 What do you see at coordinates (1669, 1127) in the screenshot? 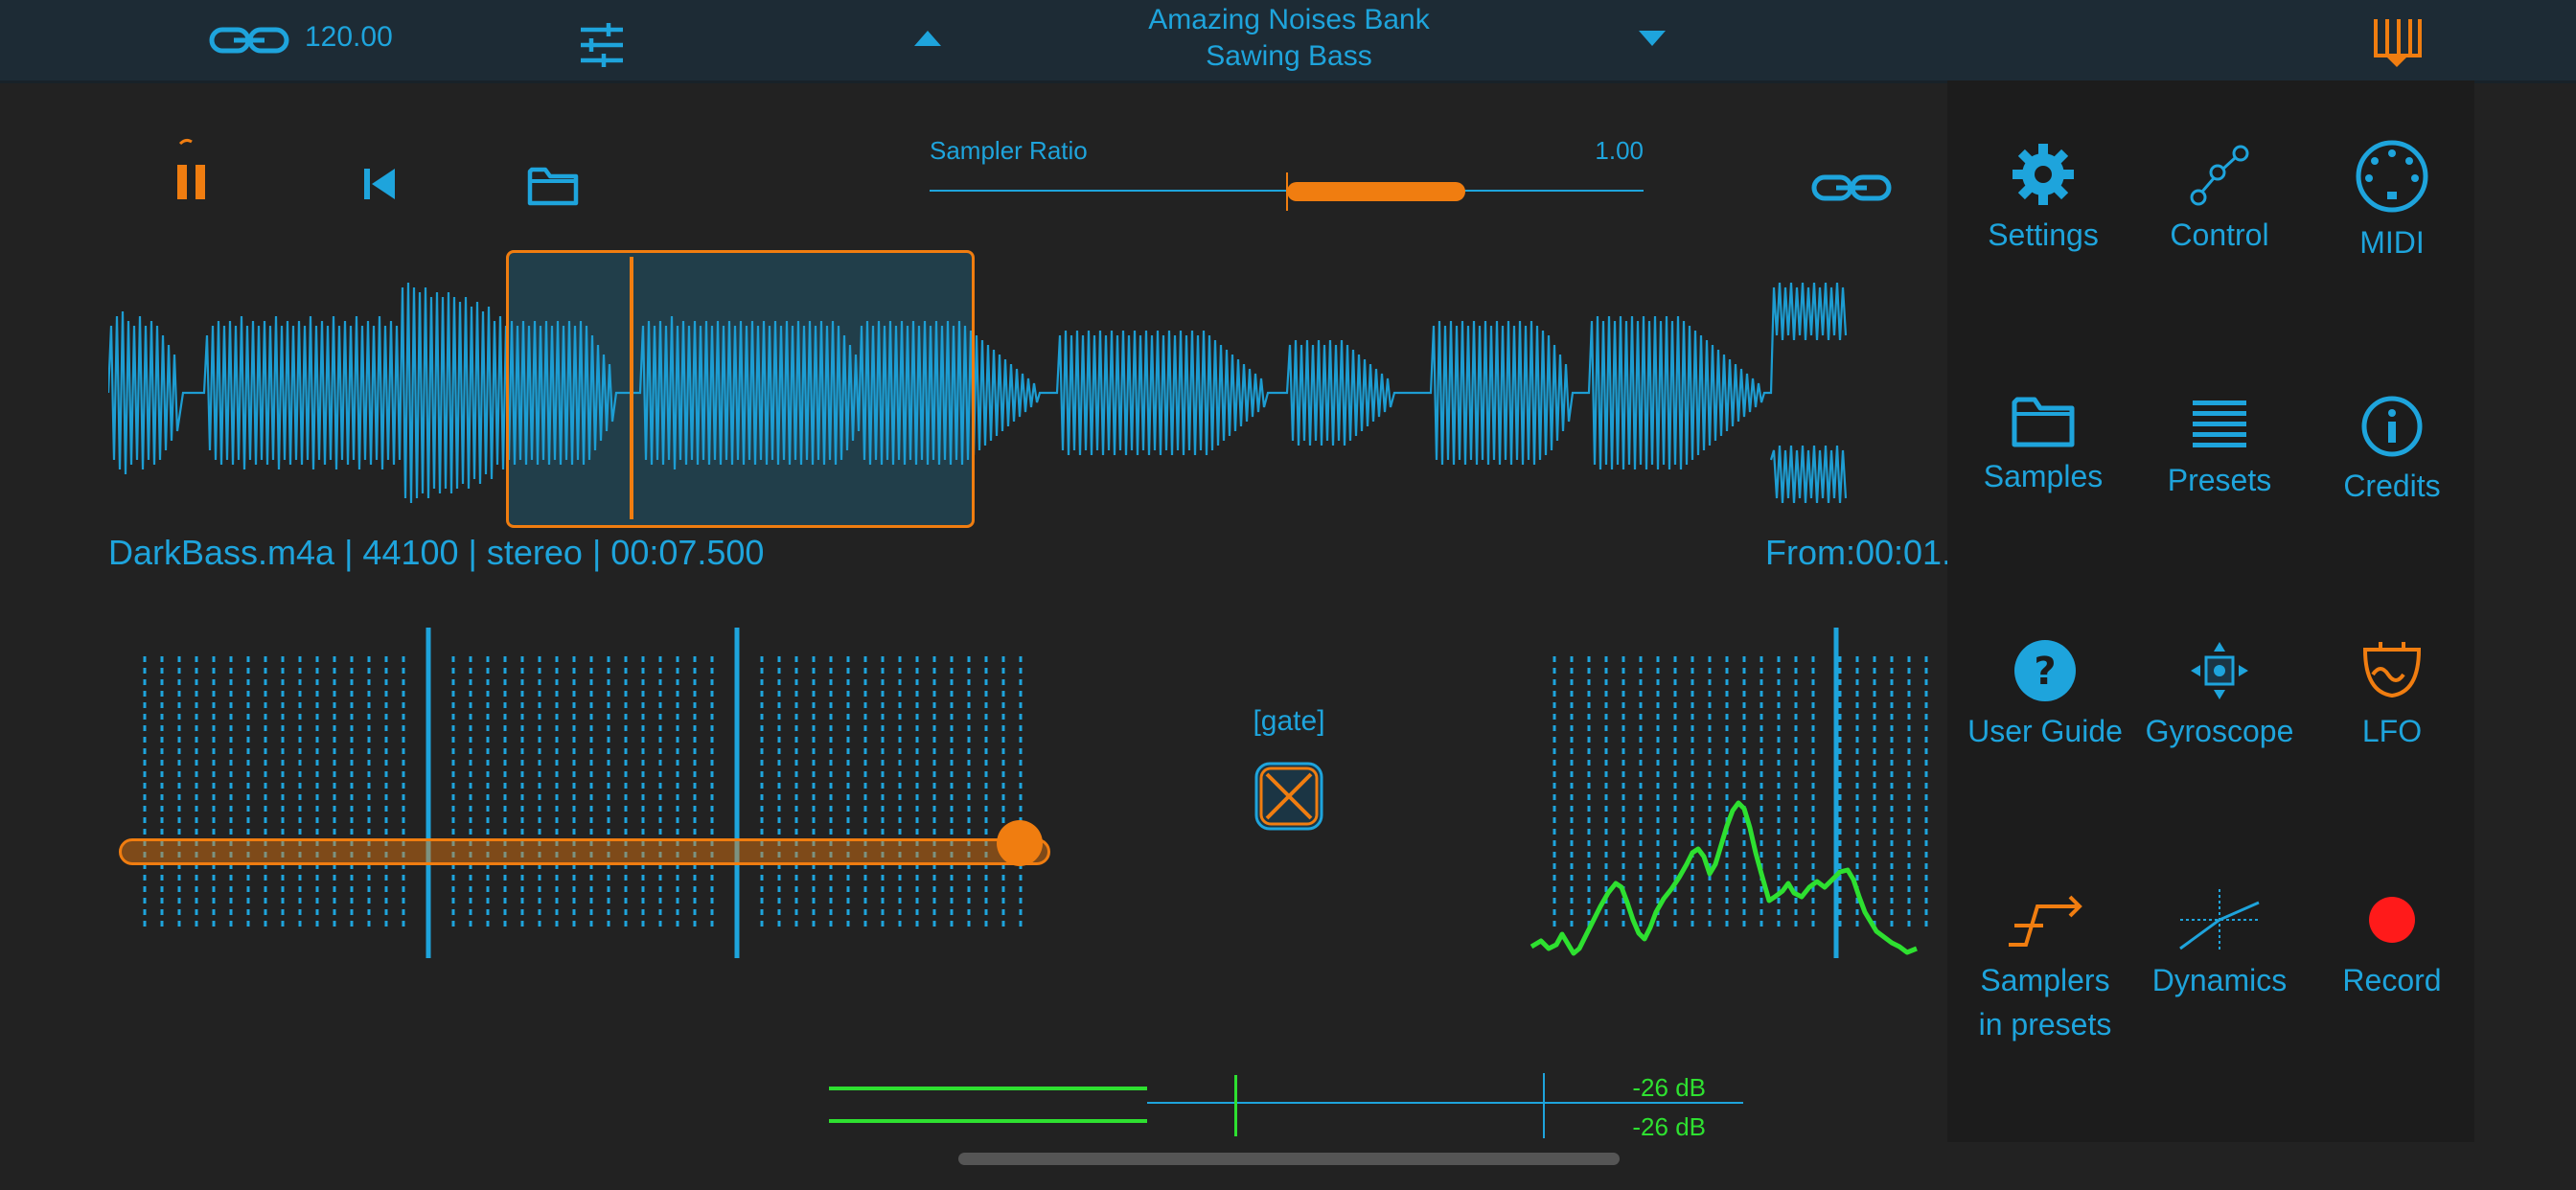
I see `level-db-right: -26 dB` at bounding box center [1669, 1127].